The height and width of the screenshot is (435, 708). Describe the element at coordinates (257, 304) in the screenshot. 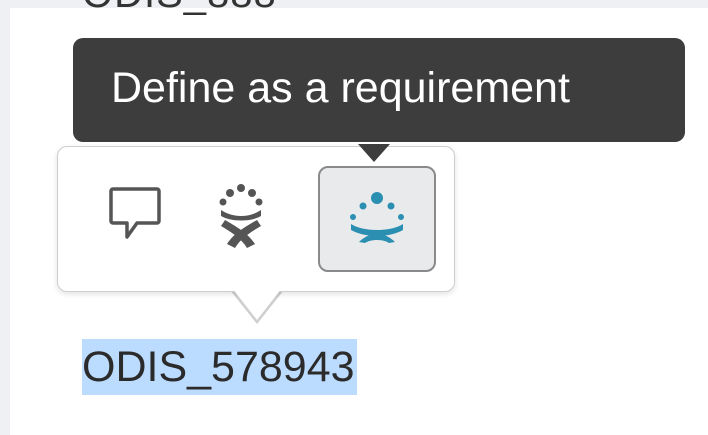

I see `popup-arrow` at that location.